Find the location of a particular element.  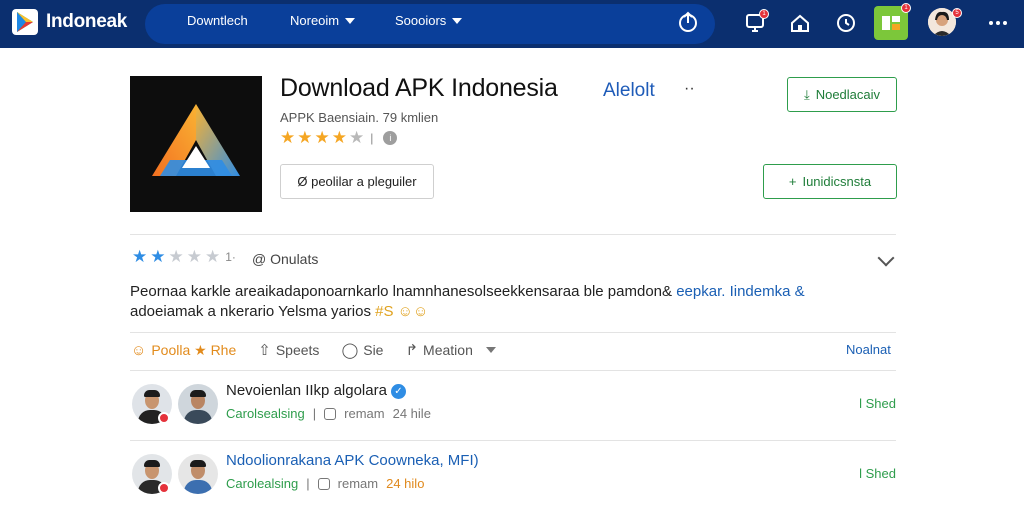

info-icon: i is located at coordinates (390, 137).